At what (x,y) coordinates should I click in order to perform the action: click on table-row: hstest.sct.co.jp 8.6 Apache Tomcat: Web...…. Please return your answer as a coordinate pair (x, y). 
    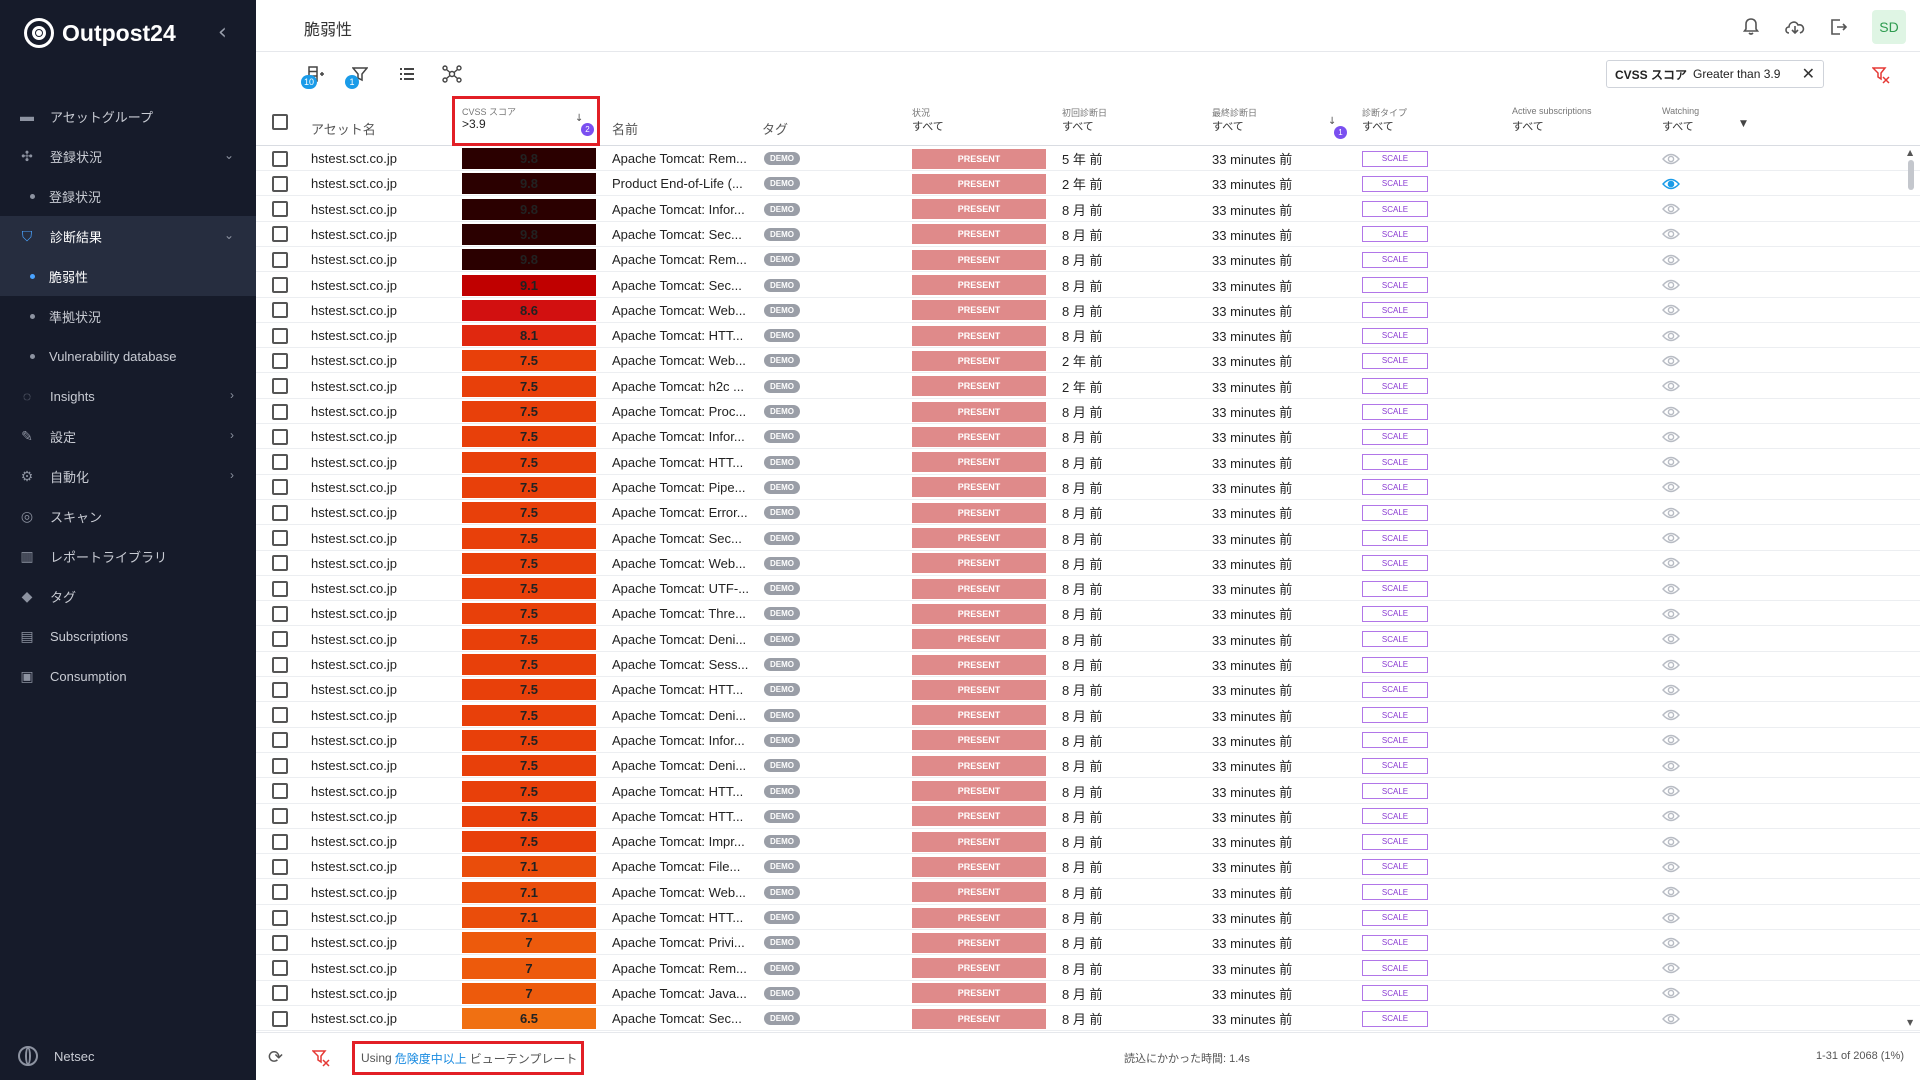
    Looking at the image, I should click on (1088, 310).